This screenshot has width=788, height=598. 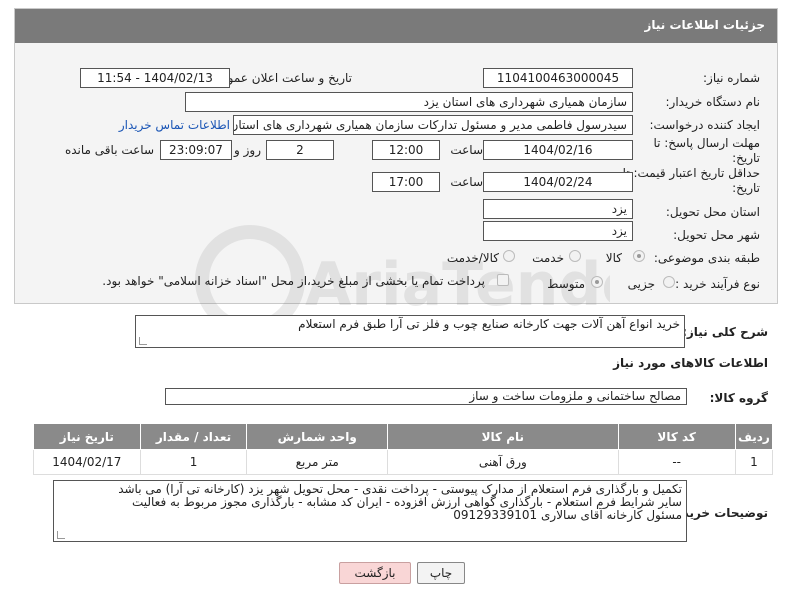 What do you see at coordinates (676, 462) in the screenshot?
I see `cell-code: --` at bounding box center [676, 462].